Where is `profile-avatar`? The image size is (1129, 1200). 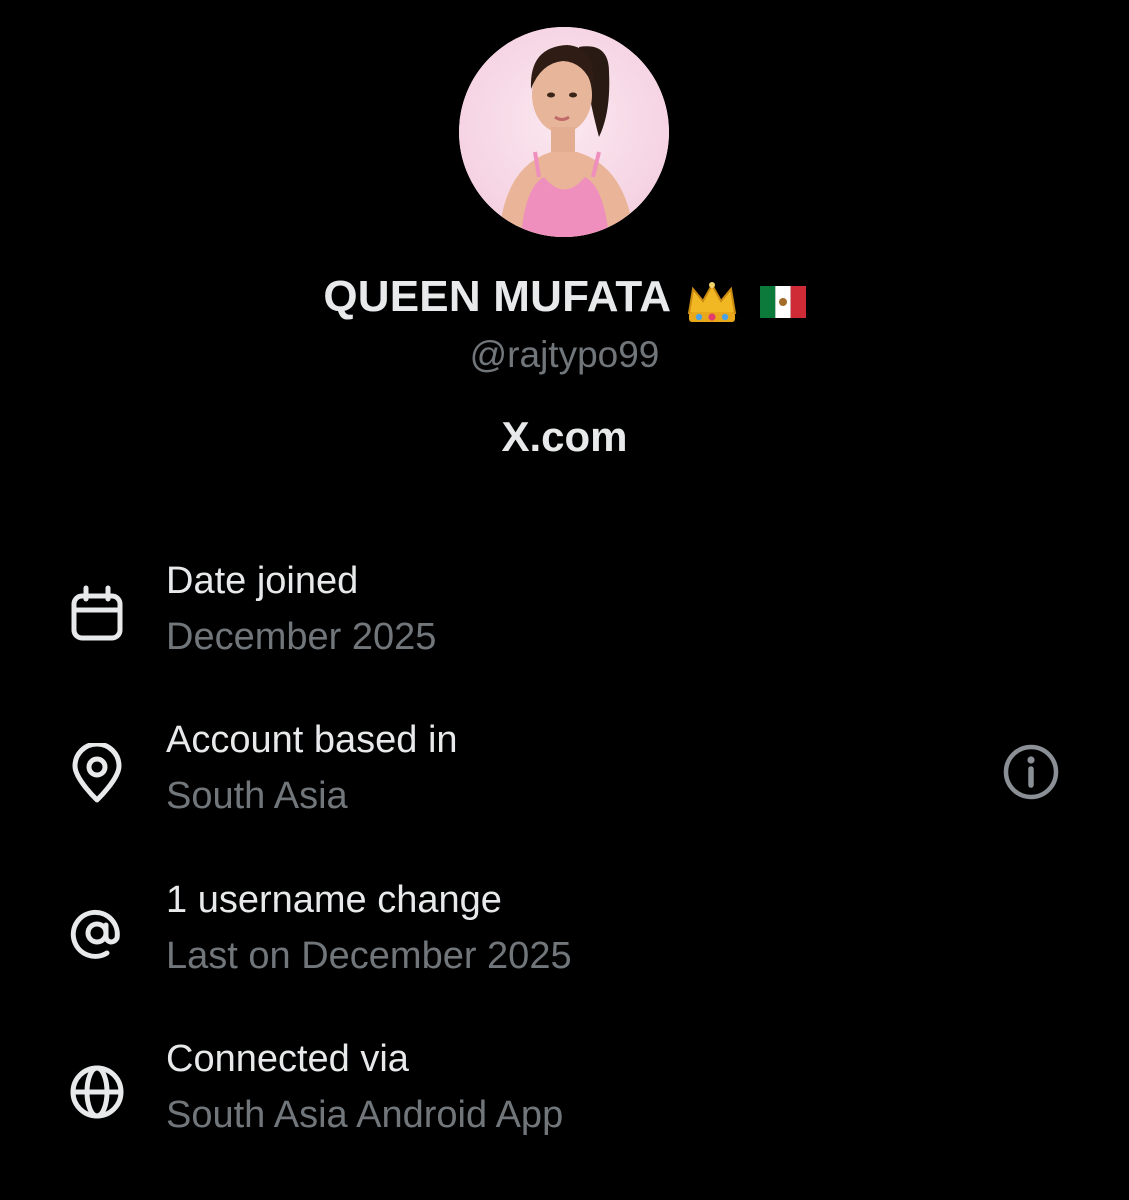 profile-avatar is located at coordinates (564, 132).